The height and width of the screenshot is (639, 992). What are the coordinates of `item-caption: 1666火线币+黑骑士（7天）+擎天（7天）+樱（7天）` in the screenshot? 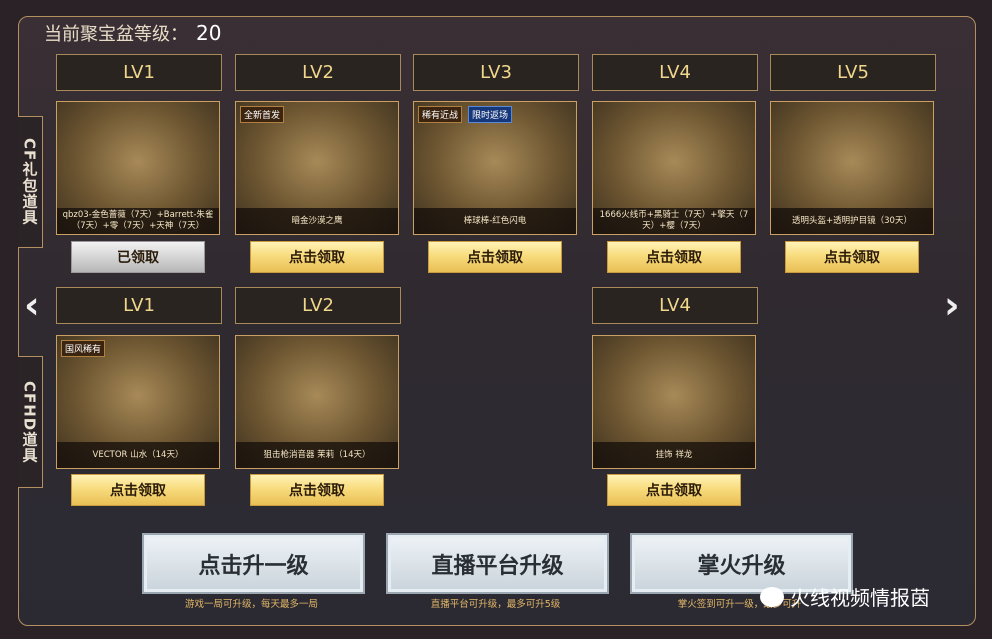 It's located at (674, 221).